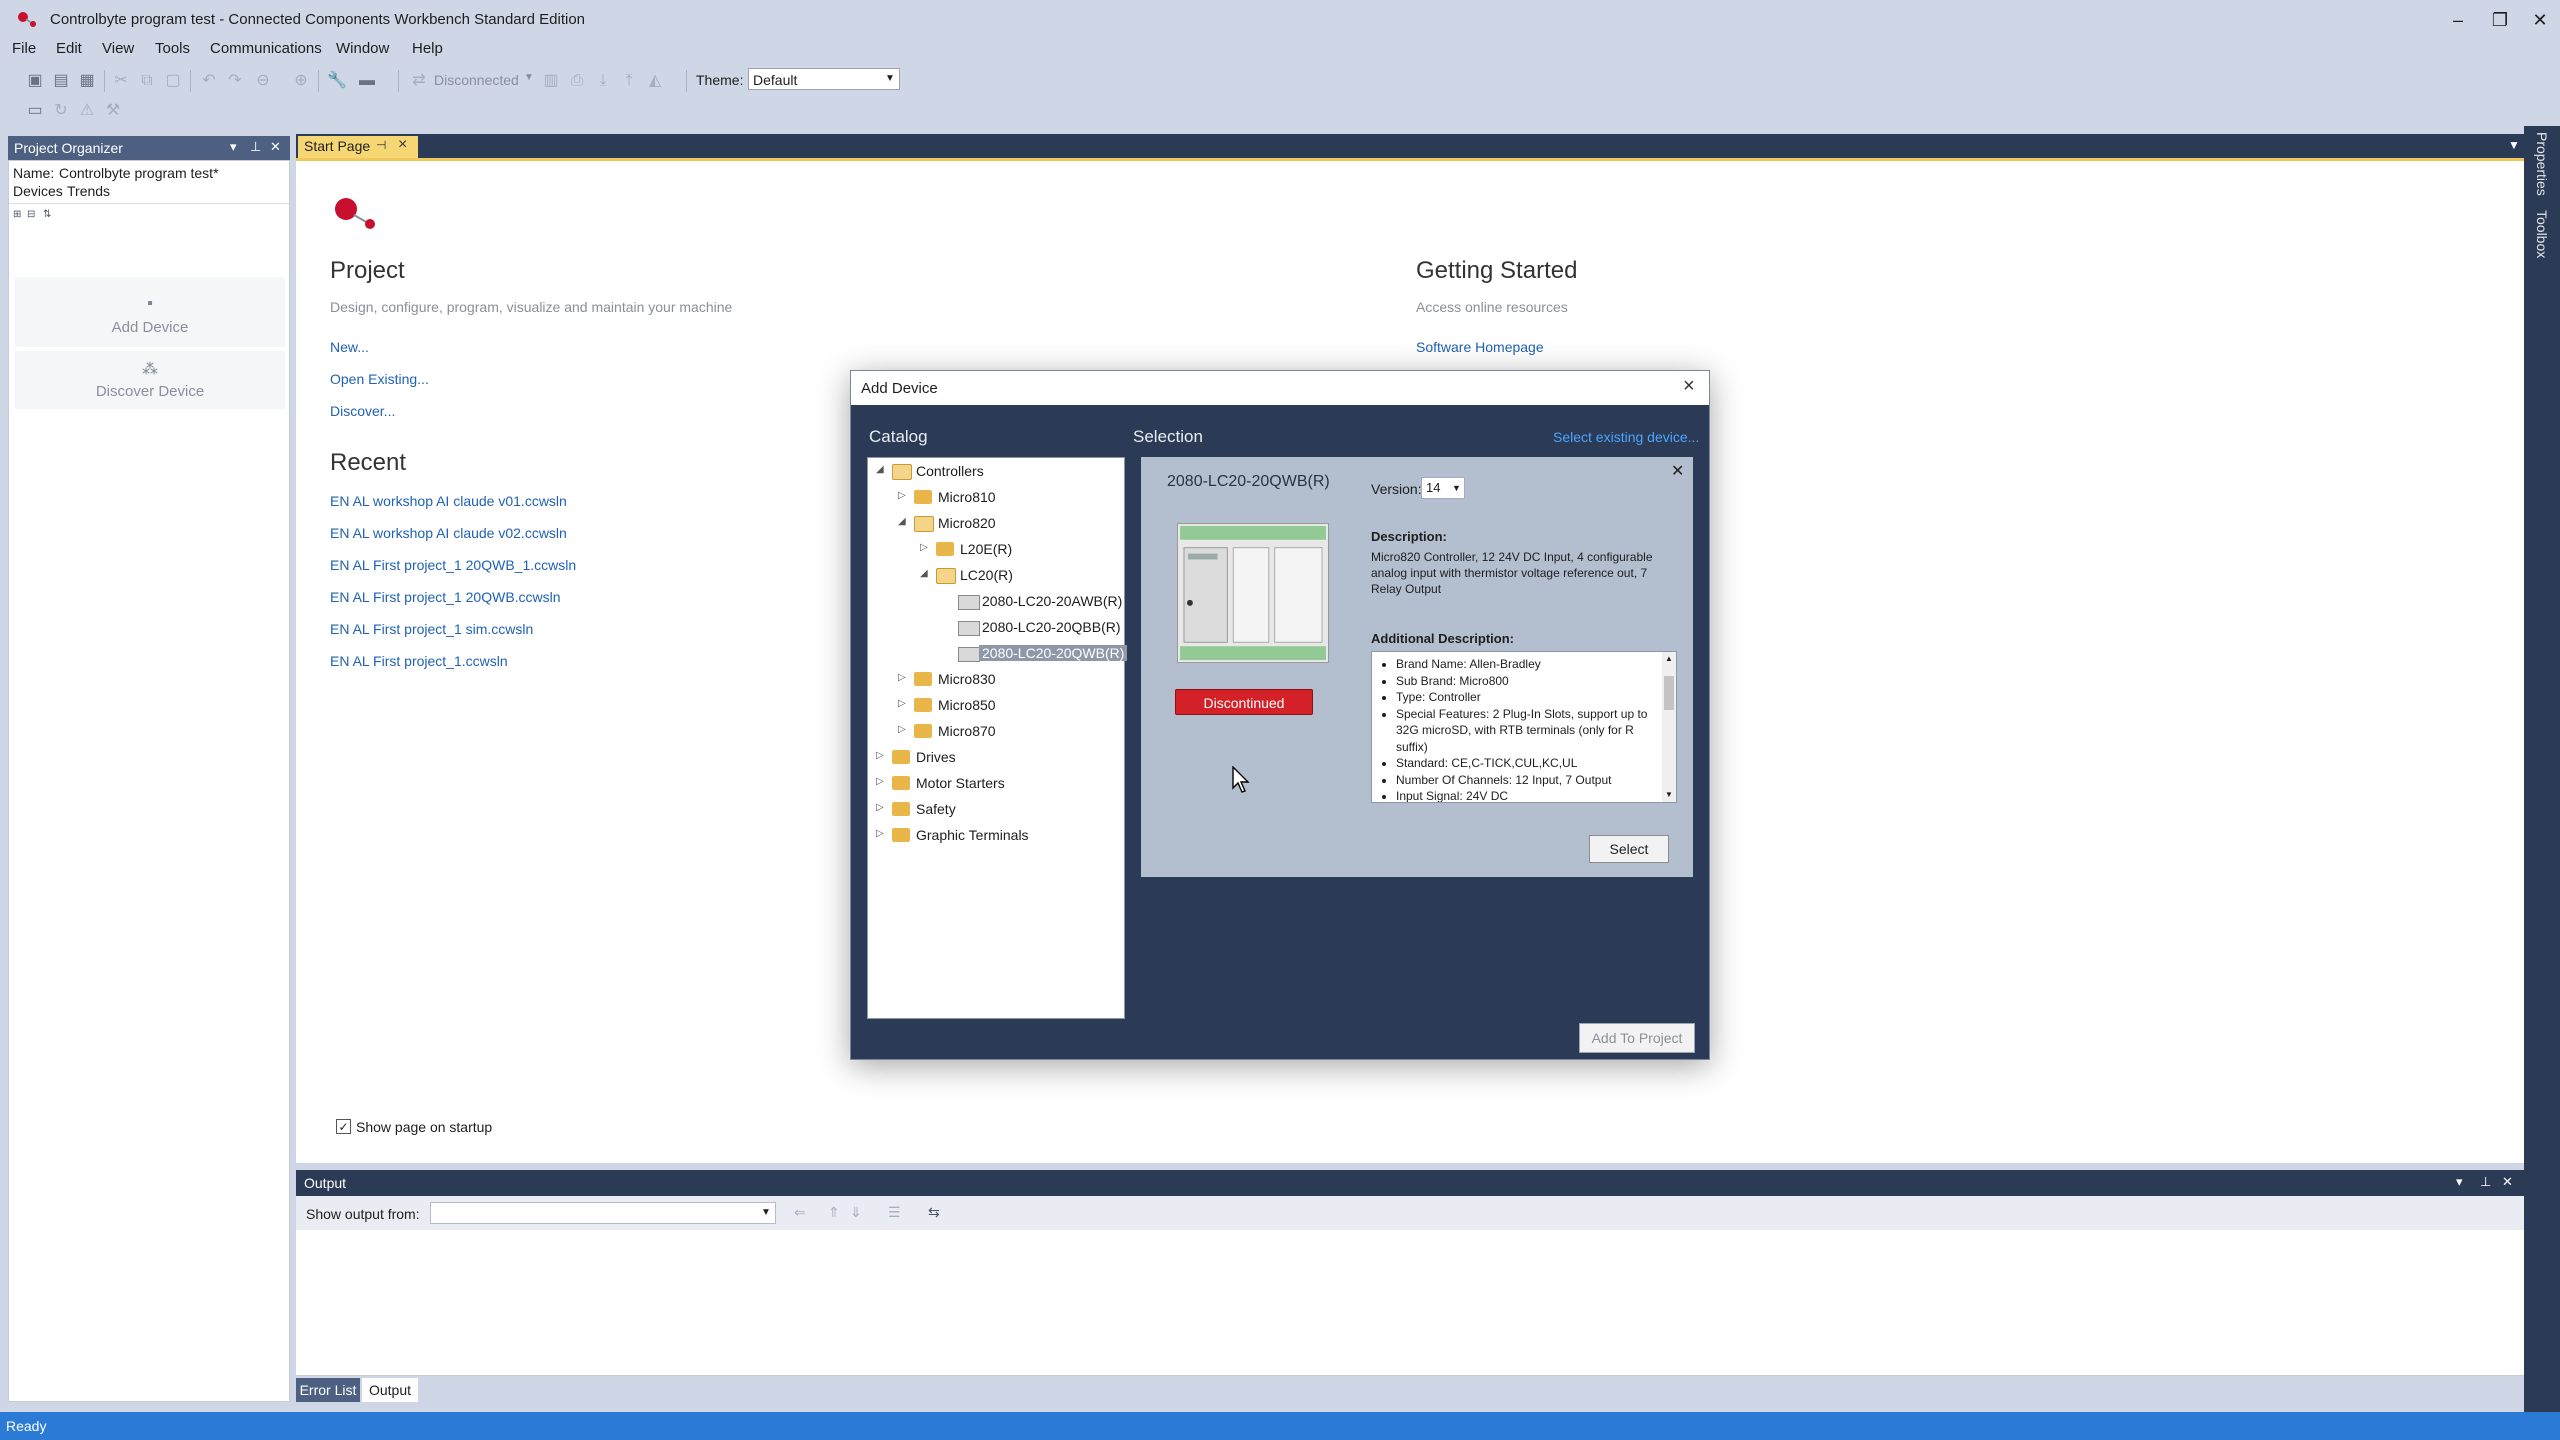  Describe the element at coordinates (343, 1126) in the screenshot. I see `show-on-startup-checkbox: ✓` at that location.